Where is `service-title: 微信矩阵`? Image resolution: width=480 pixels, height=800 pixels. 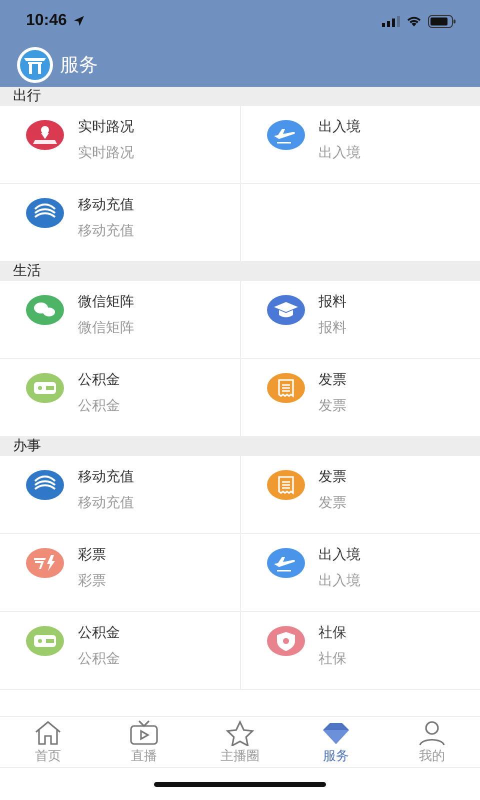 service-title: 微信矩阵 is located at coordinates (106, 302).